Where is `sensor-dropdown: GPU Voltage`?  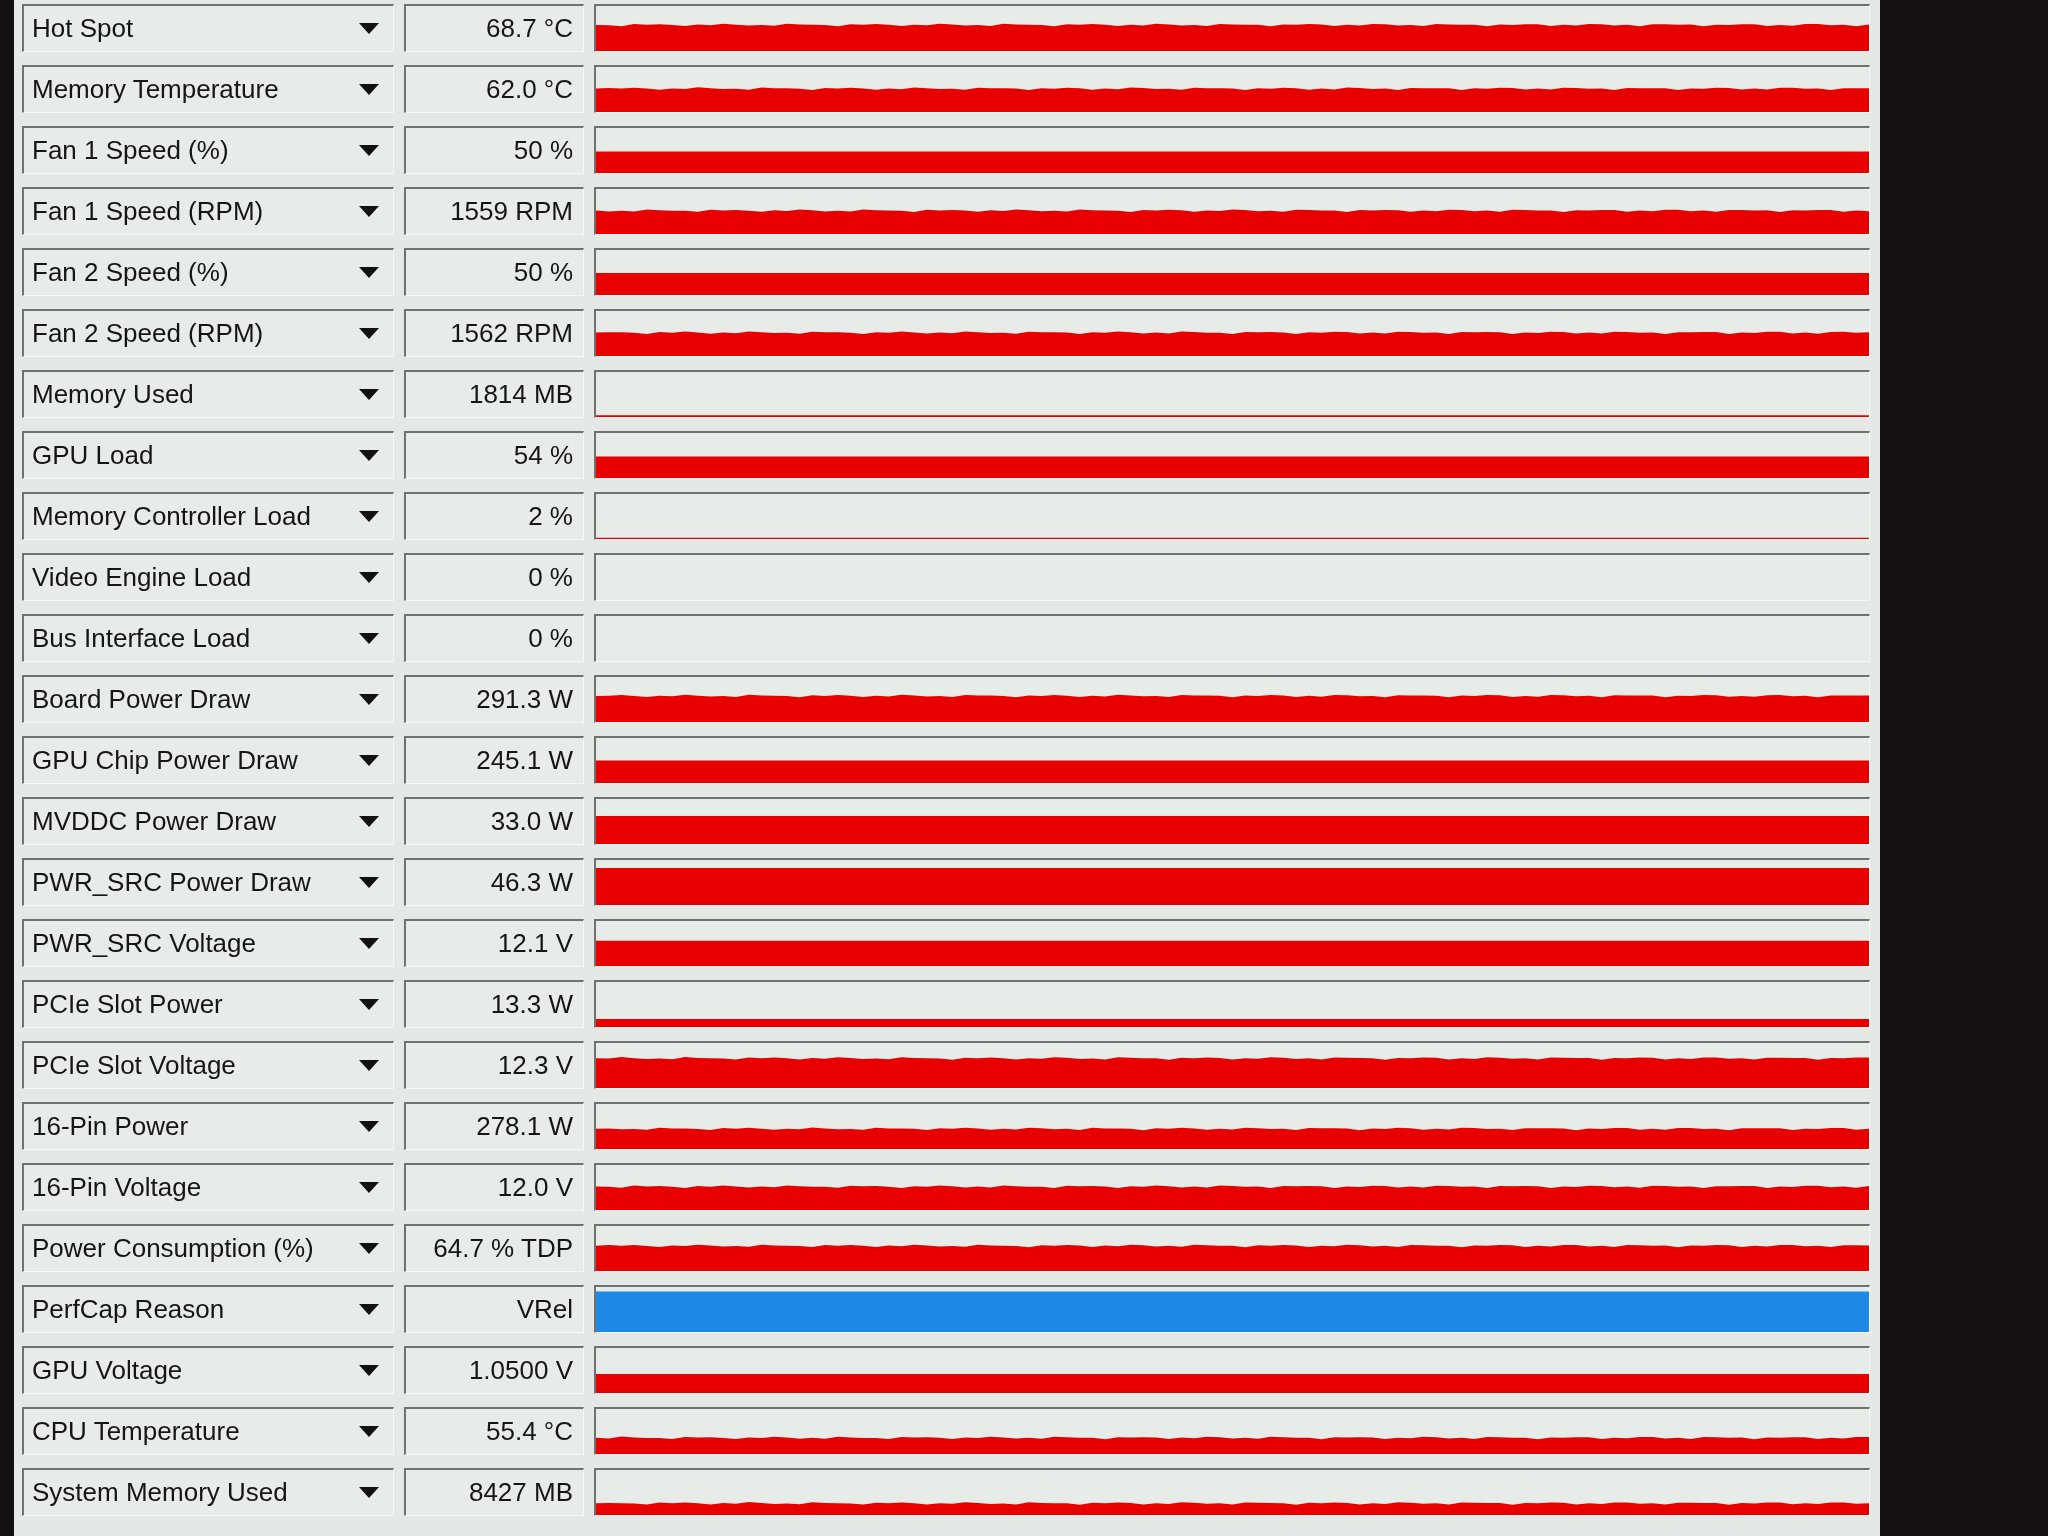
sensor-dropdown: GPU Voltage is located at coordinates (208, 1370).